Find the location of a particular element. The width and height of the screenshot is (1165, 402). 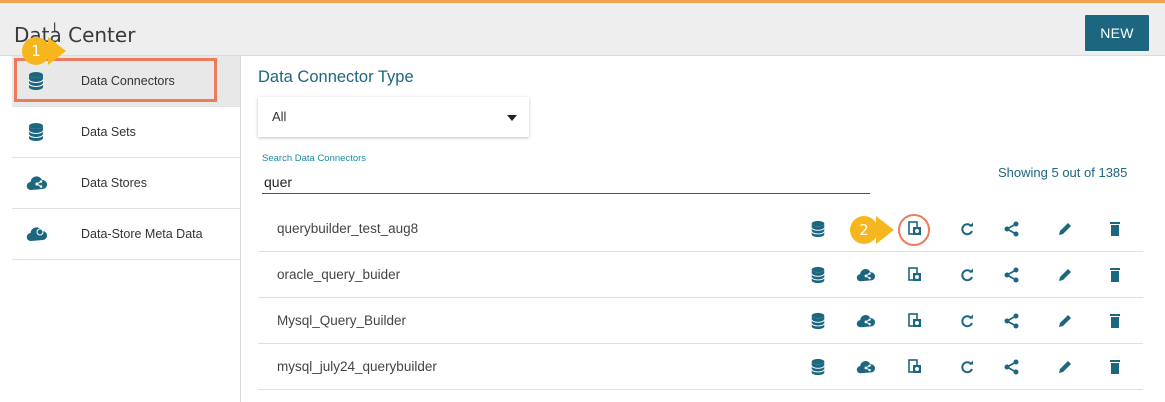

connector-type-select: All is located at coordinates (393, 117).